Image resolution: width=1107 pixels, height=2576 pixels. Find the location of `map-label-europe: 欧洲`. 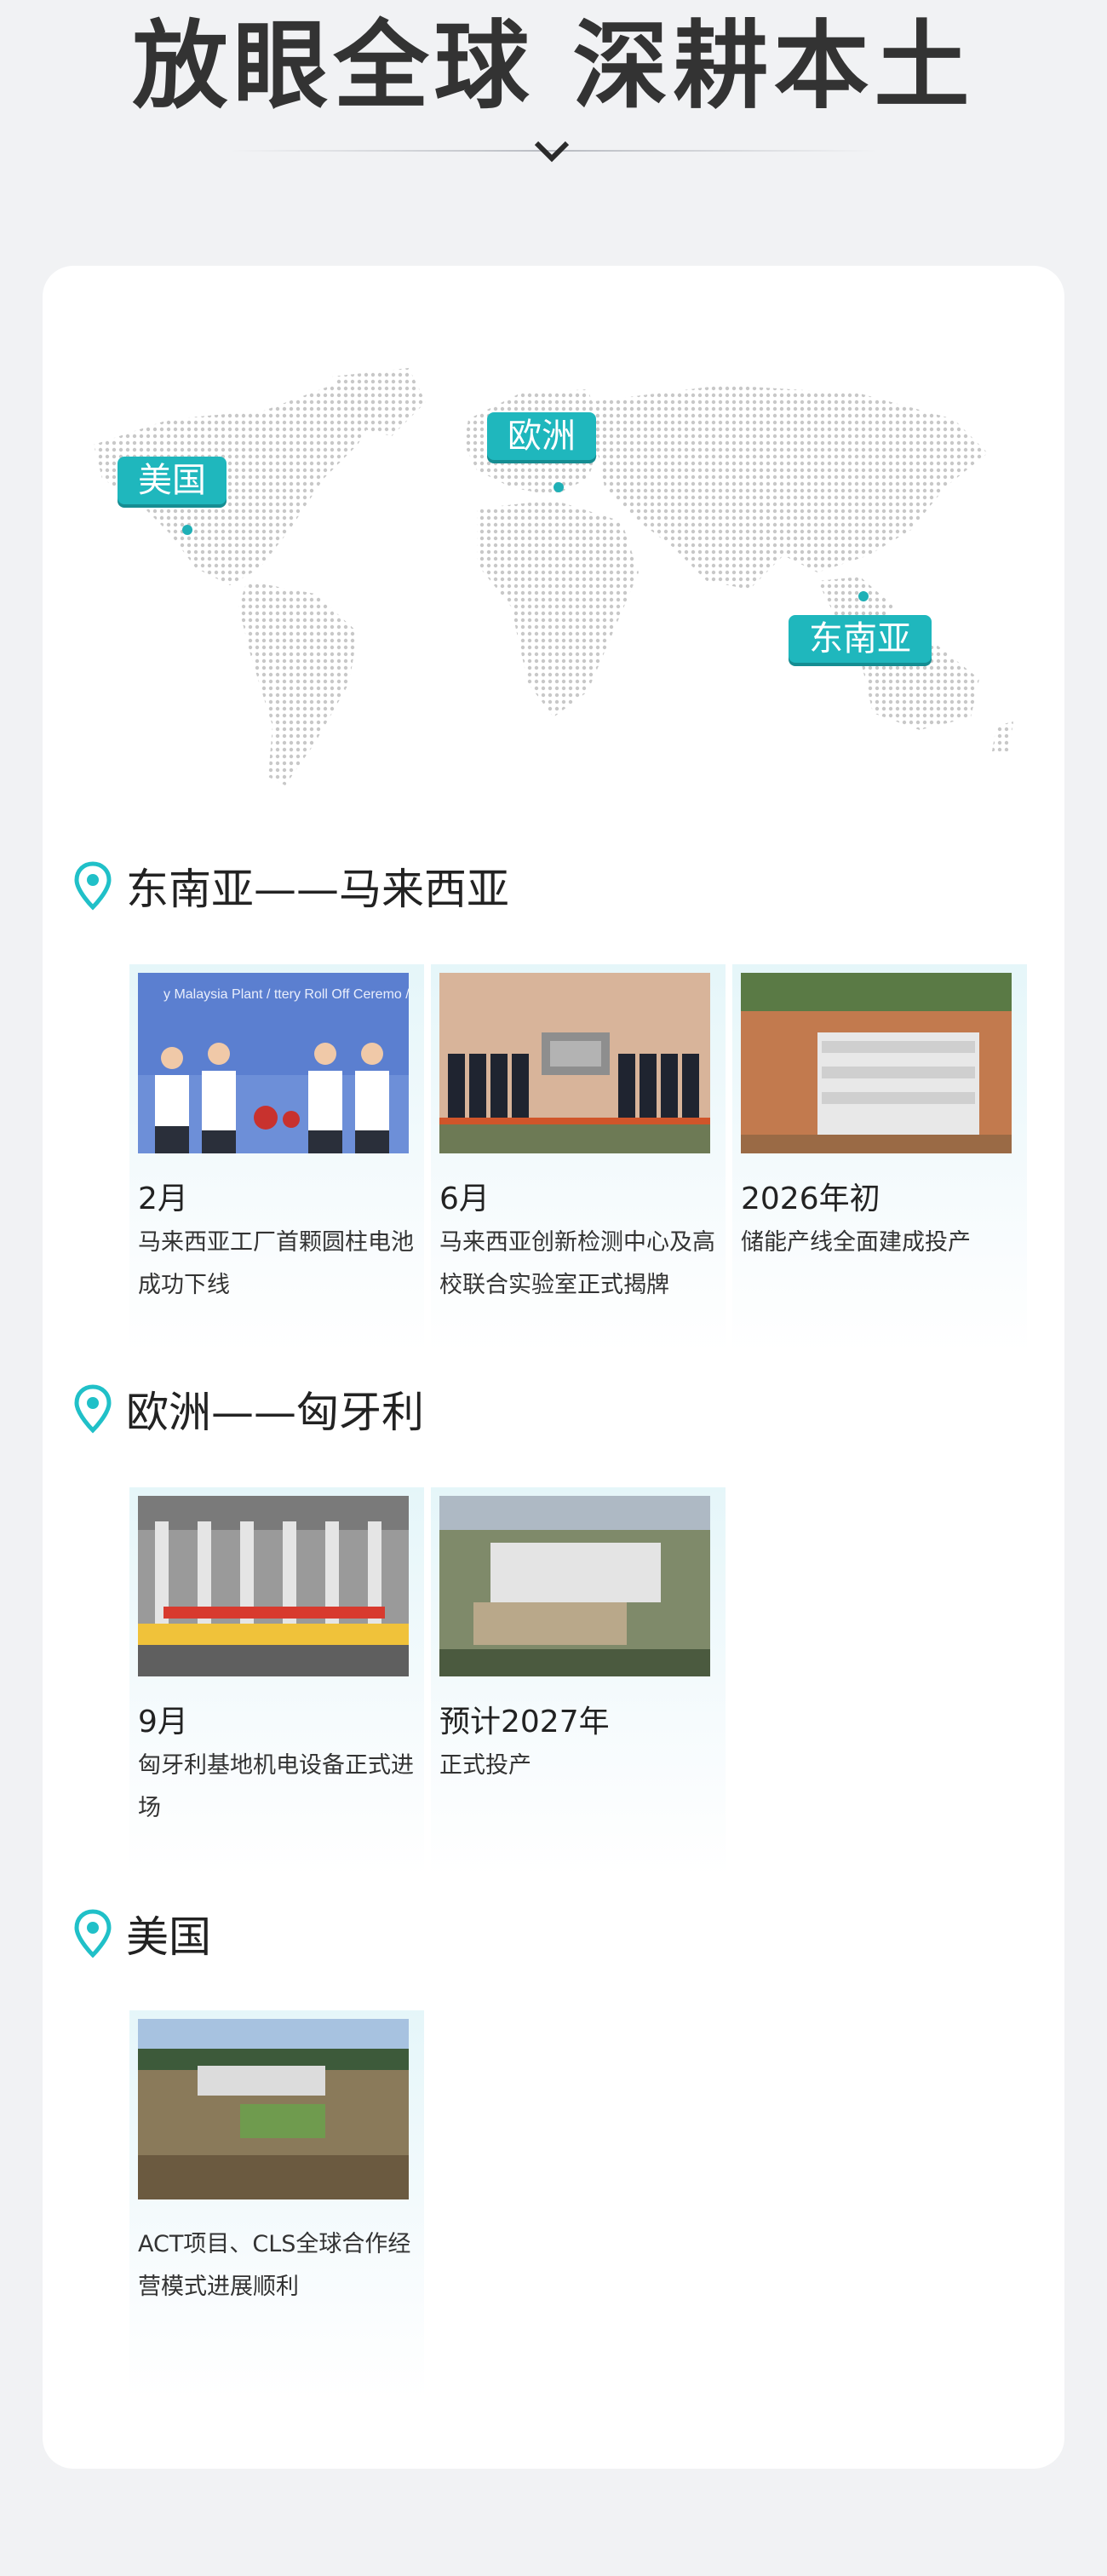

map-label-europe: 欧洲 is located at coordinates (542, 436).